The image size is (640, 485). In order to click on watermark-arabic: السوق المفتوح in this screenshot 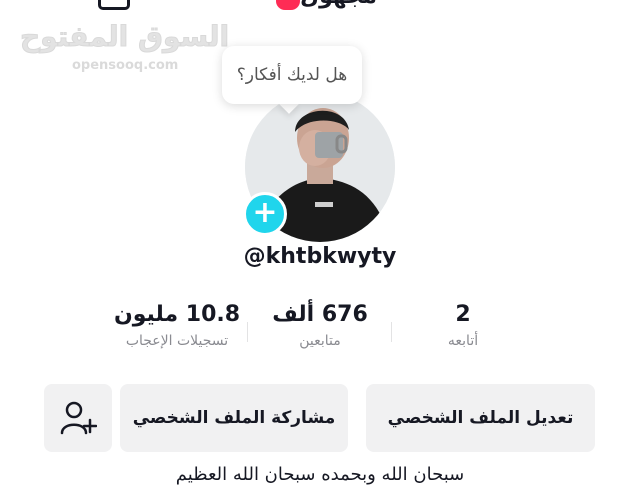, I will do `click(124, 37)`.